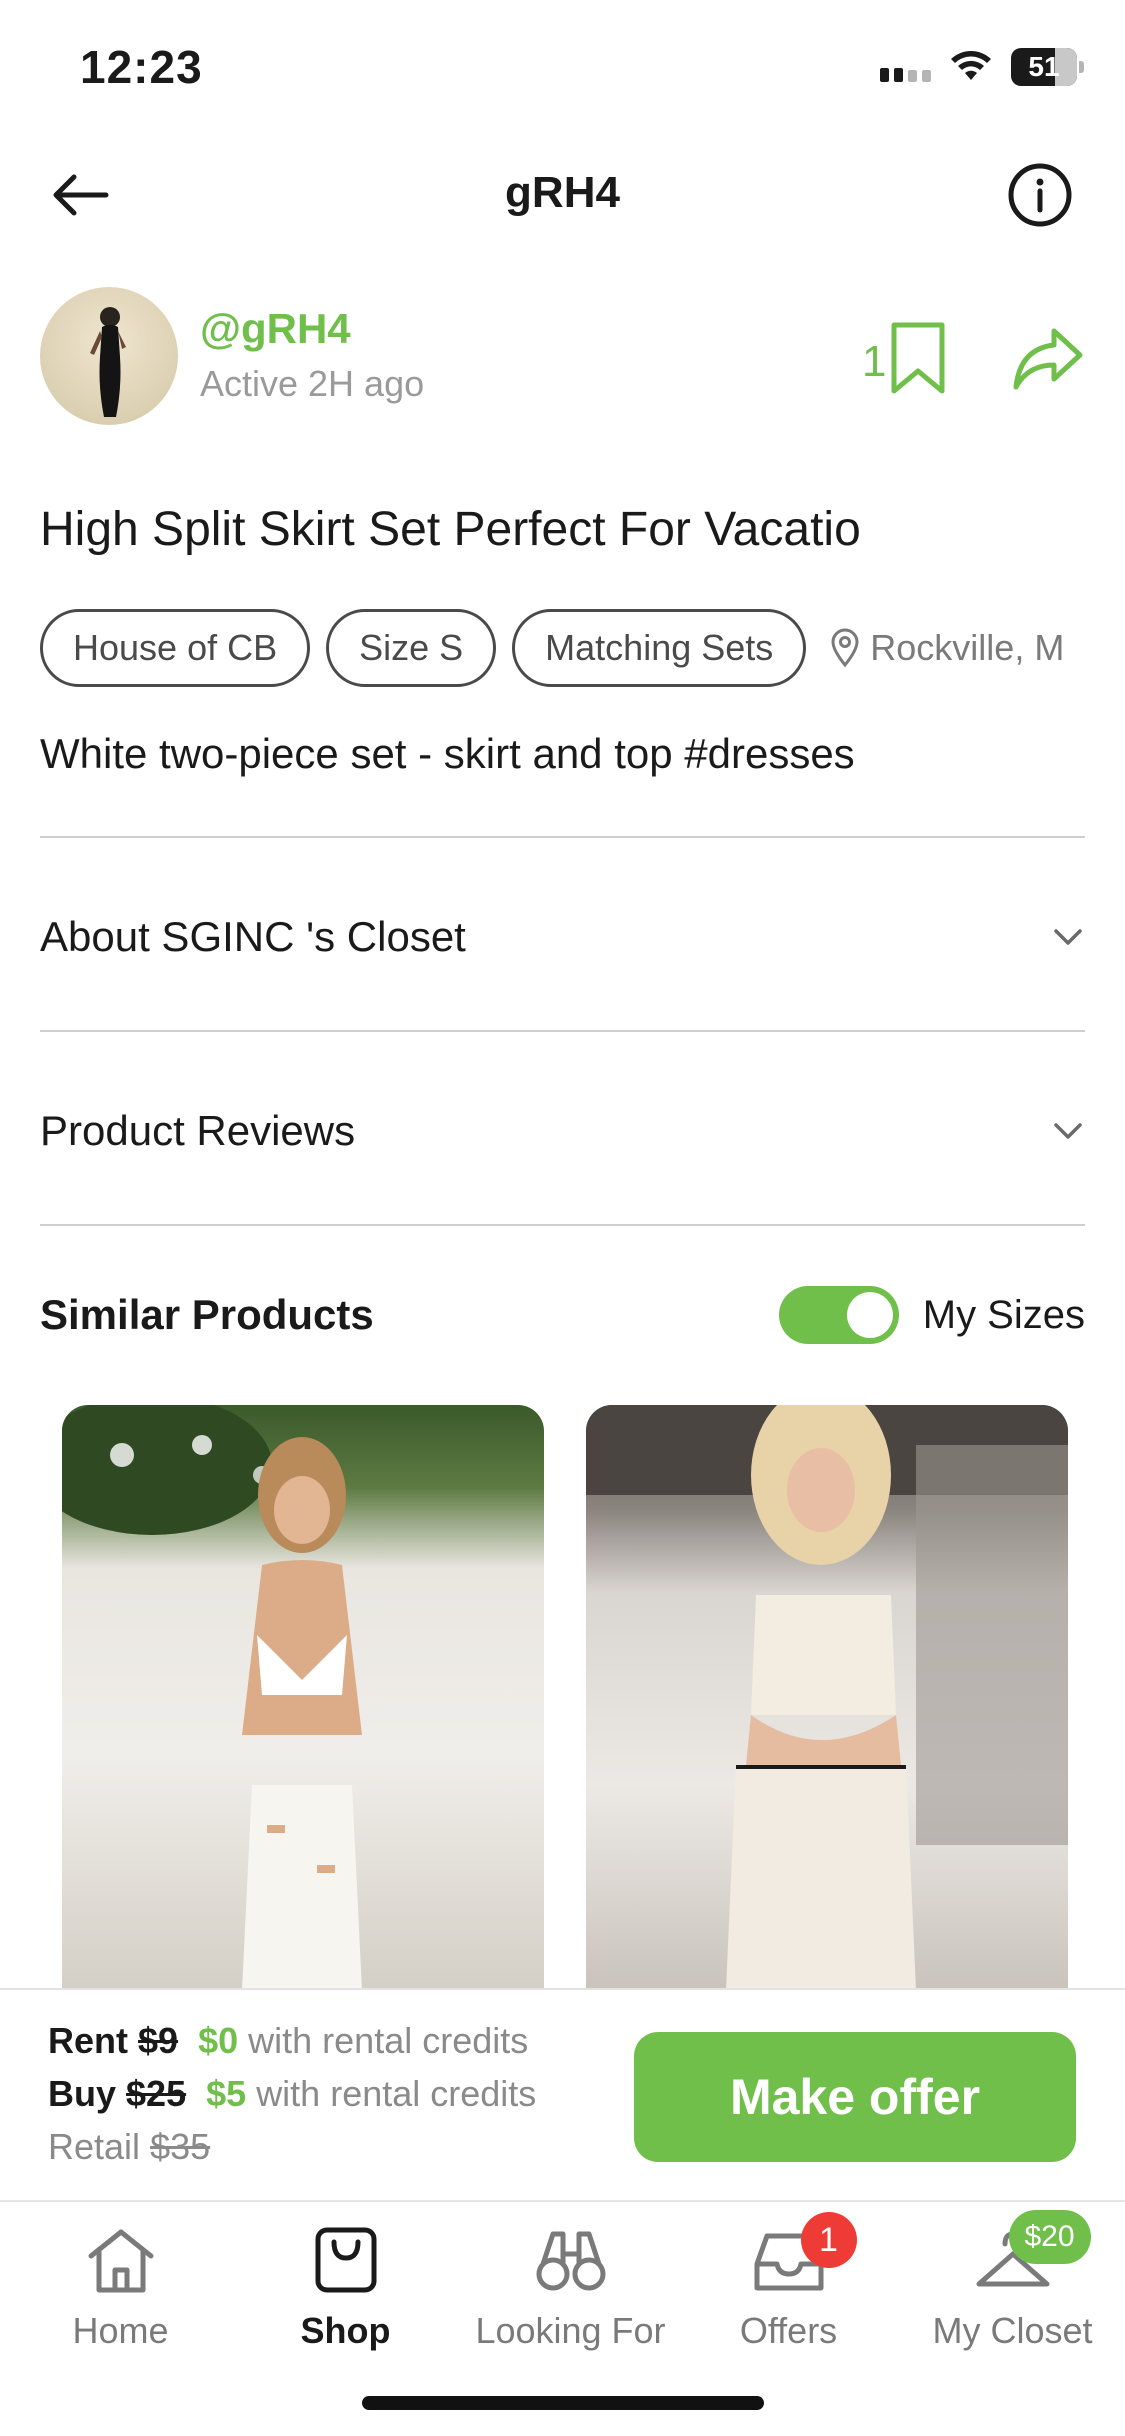 The height and width of the screenshot is (2436, 1125). I want to click on buy-label: Buy, so click(82, 2093).